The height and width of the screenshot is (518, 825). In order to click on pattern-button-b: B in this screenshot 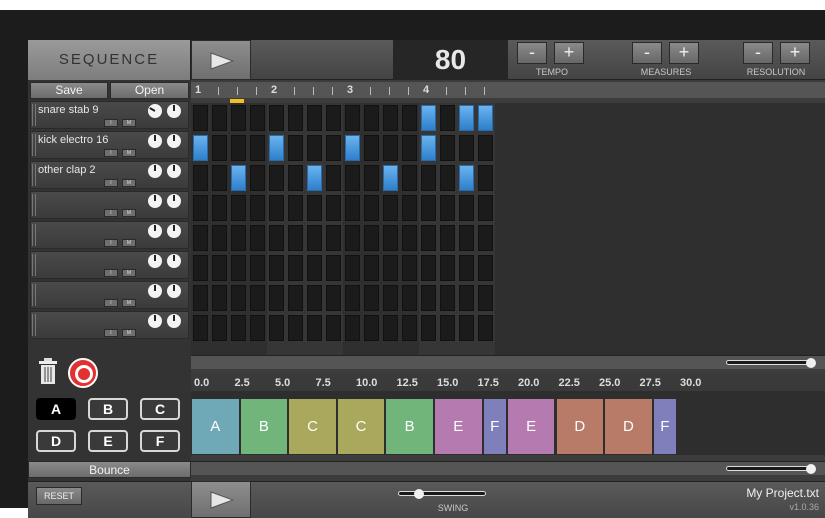, I will do `click(108, 409)`.